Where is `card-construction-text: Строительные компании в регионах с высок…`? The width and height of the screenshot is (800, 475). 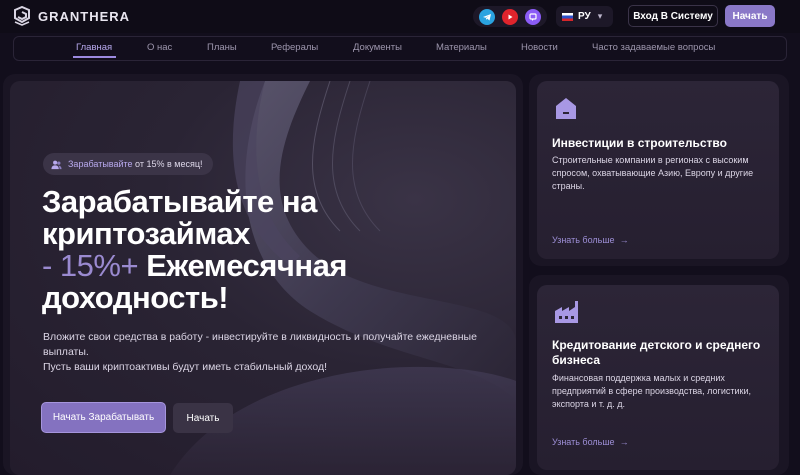
card-construction-text: Строительные компании в регионах с высок… is located at coordinates (653, 173).